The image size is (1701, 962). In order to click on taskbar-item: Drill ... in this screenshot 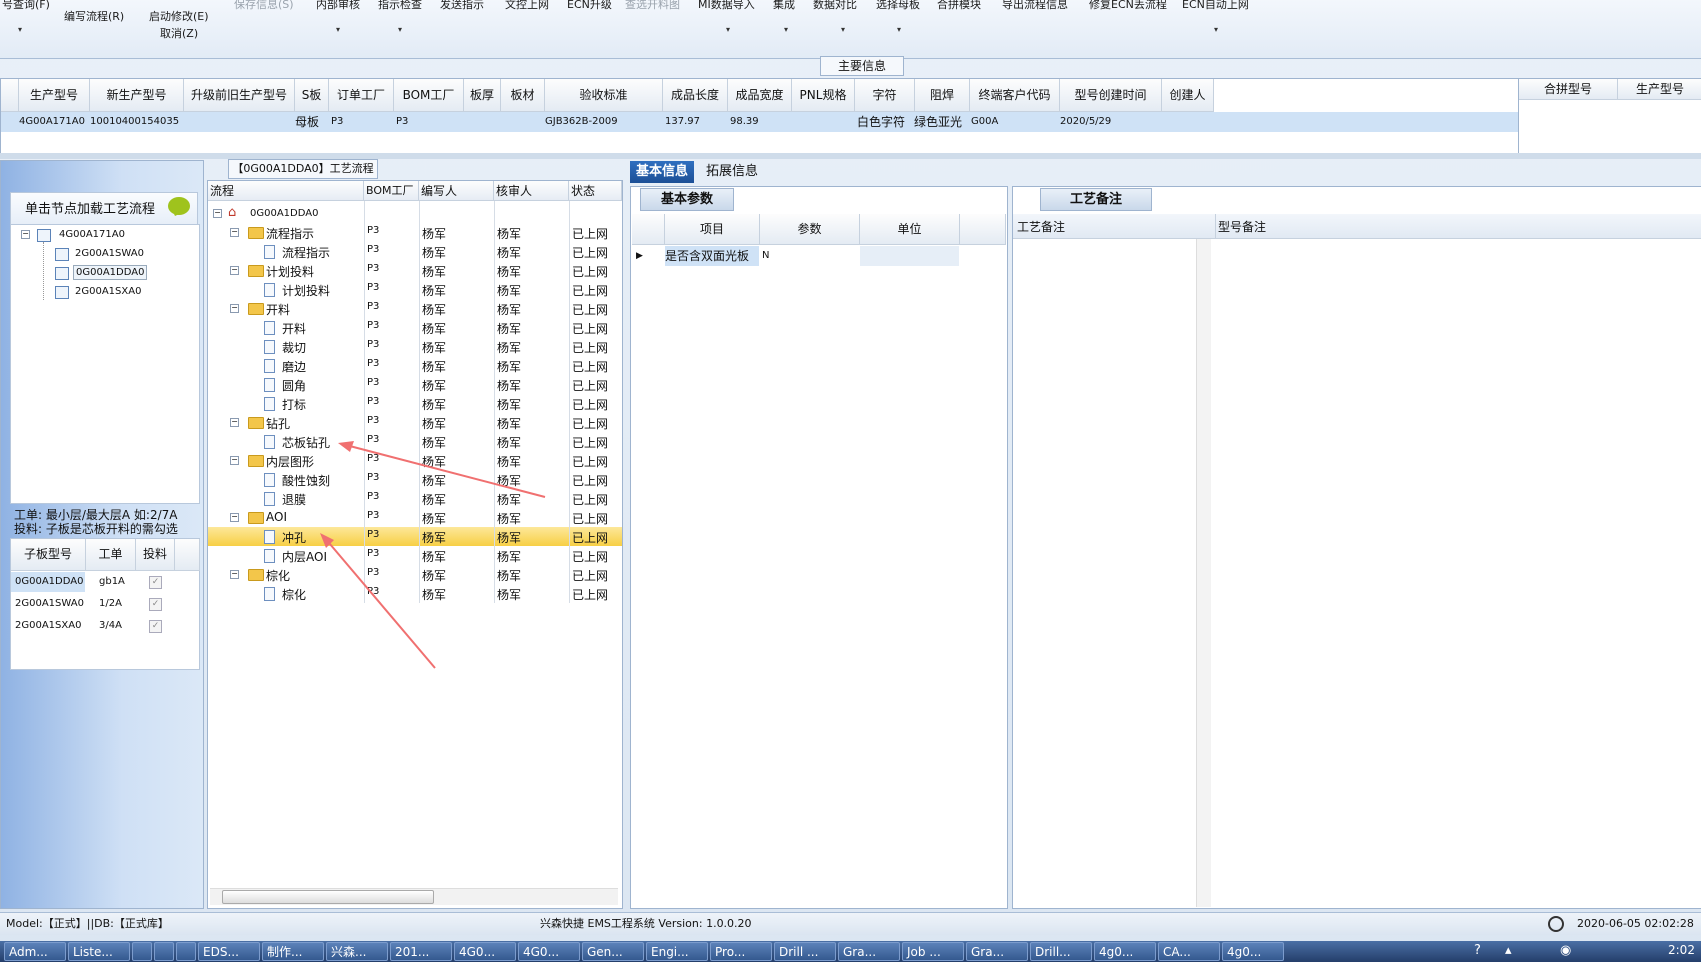, I will do `click(805, 951)`.